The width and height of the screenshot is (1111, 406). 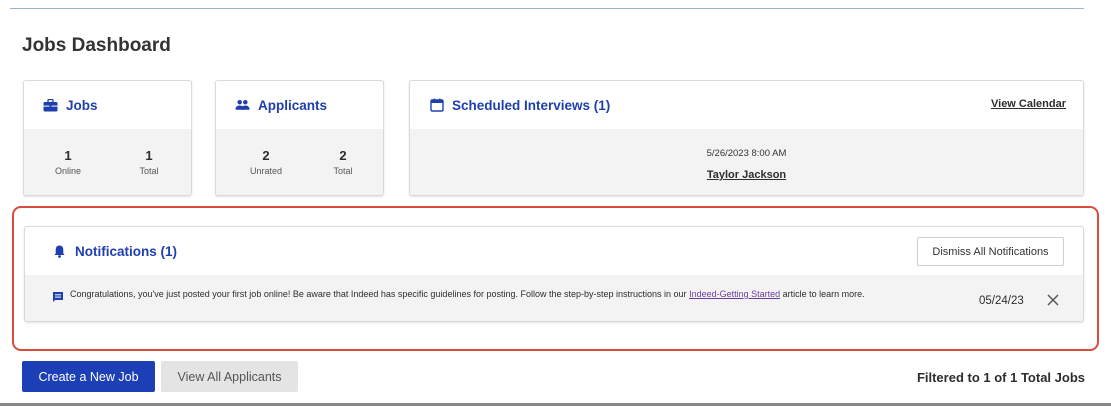 I want to click on interview-candidate-row: Taylor Jackson, so click(x=746, y=174).